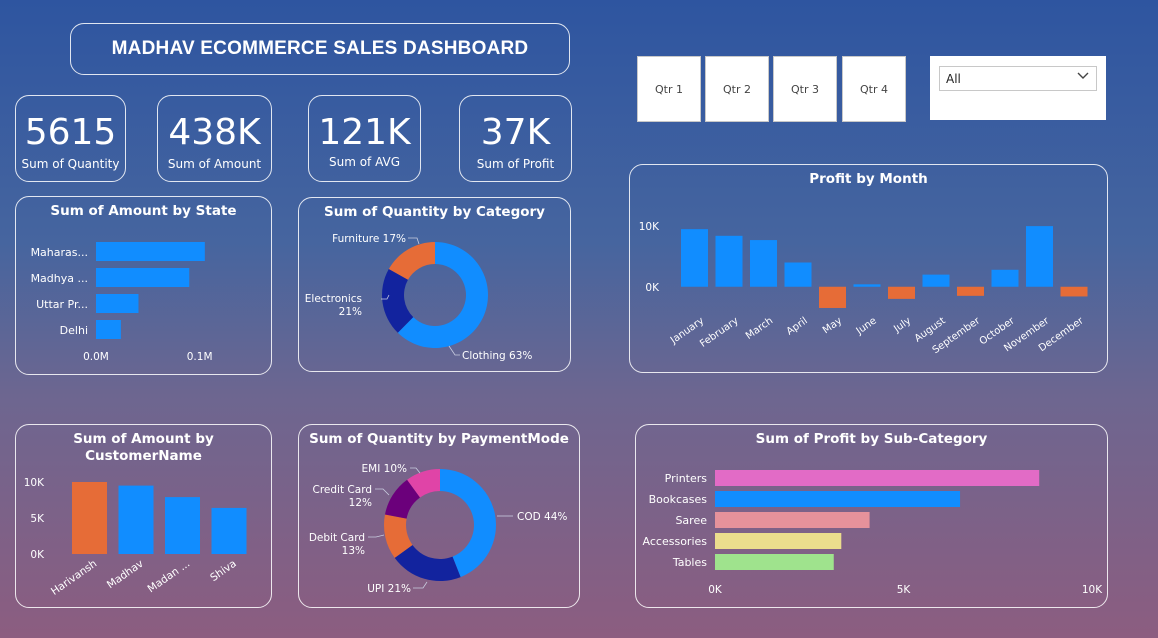 The image size is (1158, 638). I want to click on category-label: Tables, so click(689, 562).